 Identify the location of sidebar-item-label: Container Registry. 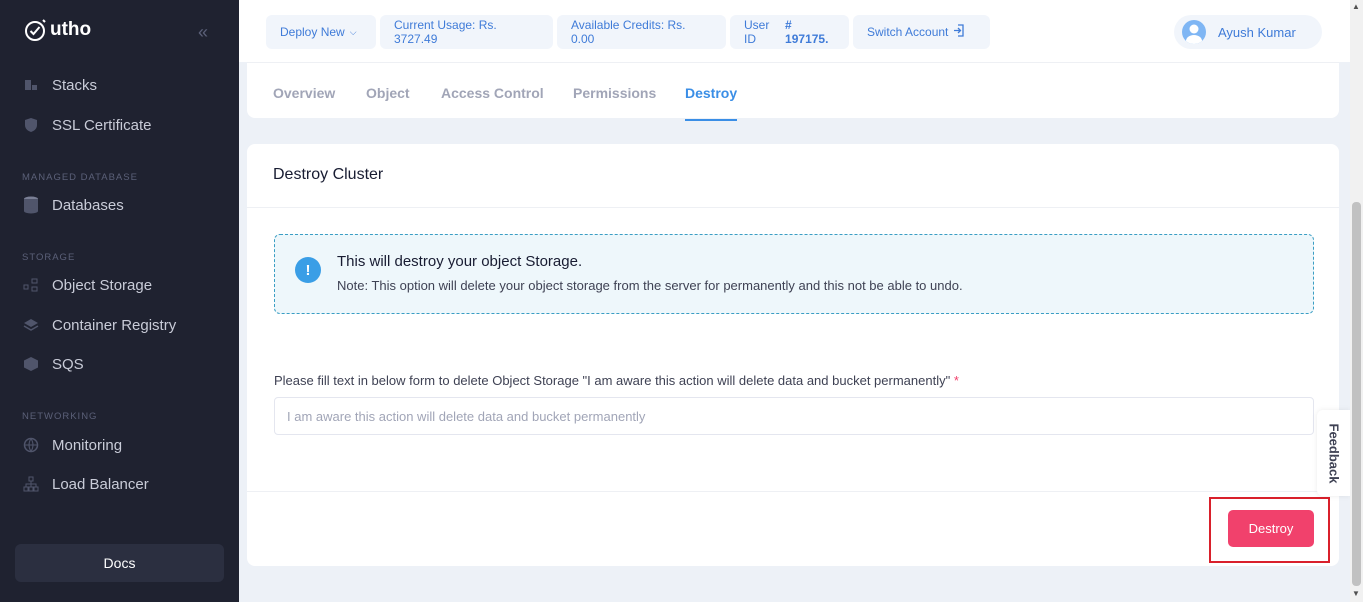
(114, 325).